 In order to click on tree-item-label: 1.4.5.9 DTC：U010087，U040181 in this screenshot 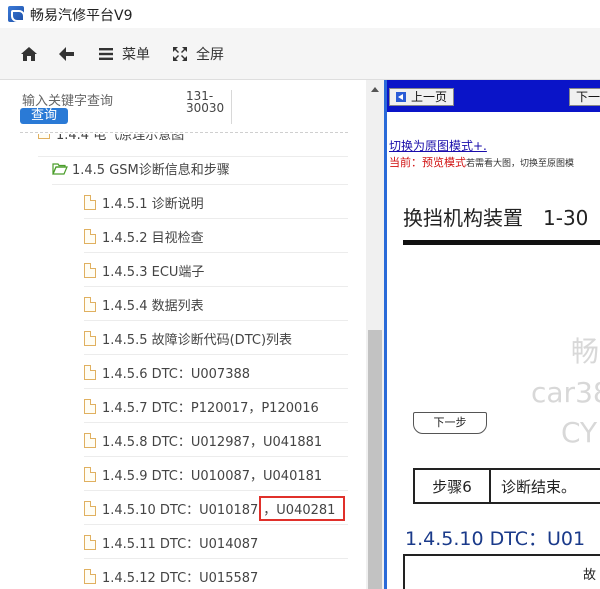, I will do `click(212, 476)`.